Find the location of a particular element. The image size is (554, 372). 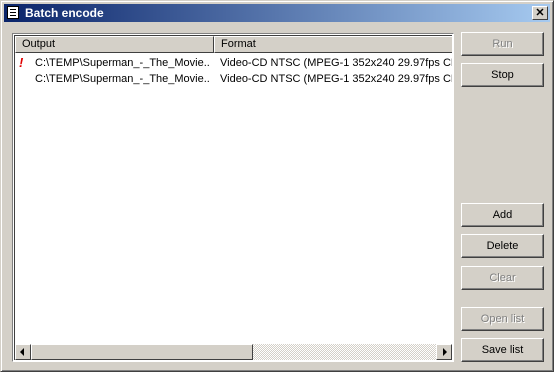

title-bar: Batch encode ✕ is located at coordinates (277, 13).